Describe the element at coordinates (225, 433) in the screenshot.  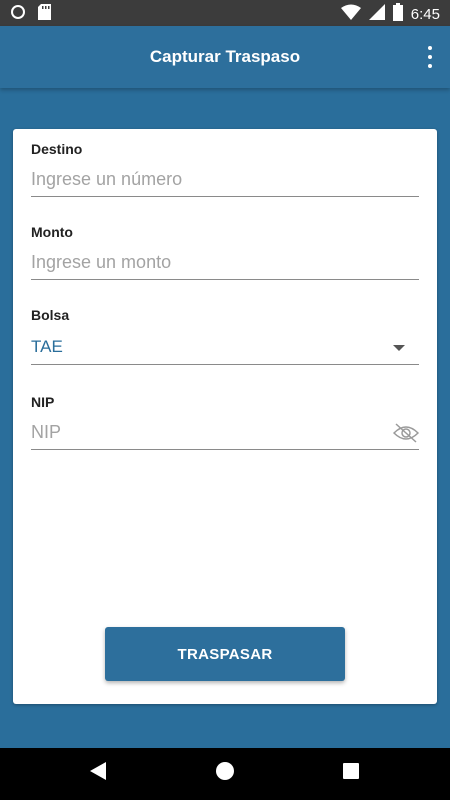
I see `nip-input` at that location.